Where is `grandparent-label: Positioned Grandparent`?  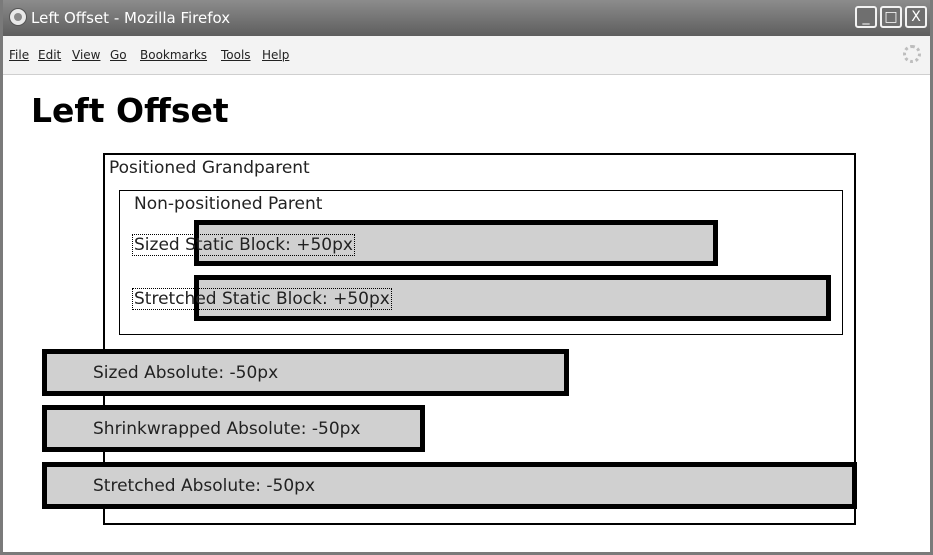
grandparent-label: Positioned Grandparent is located at coordinates (209, 168).